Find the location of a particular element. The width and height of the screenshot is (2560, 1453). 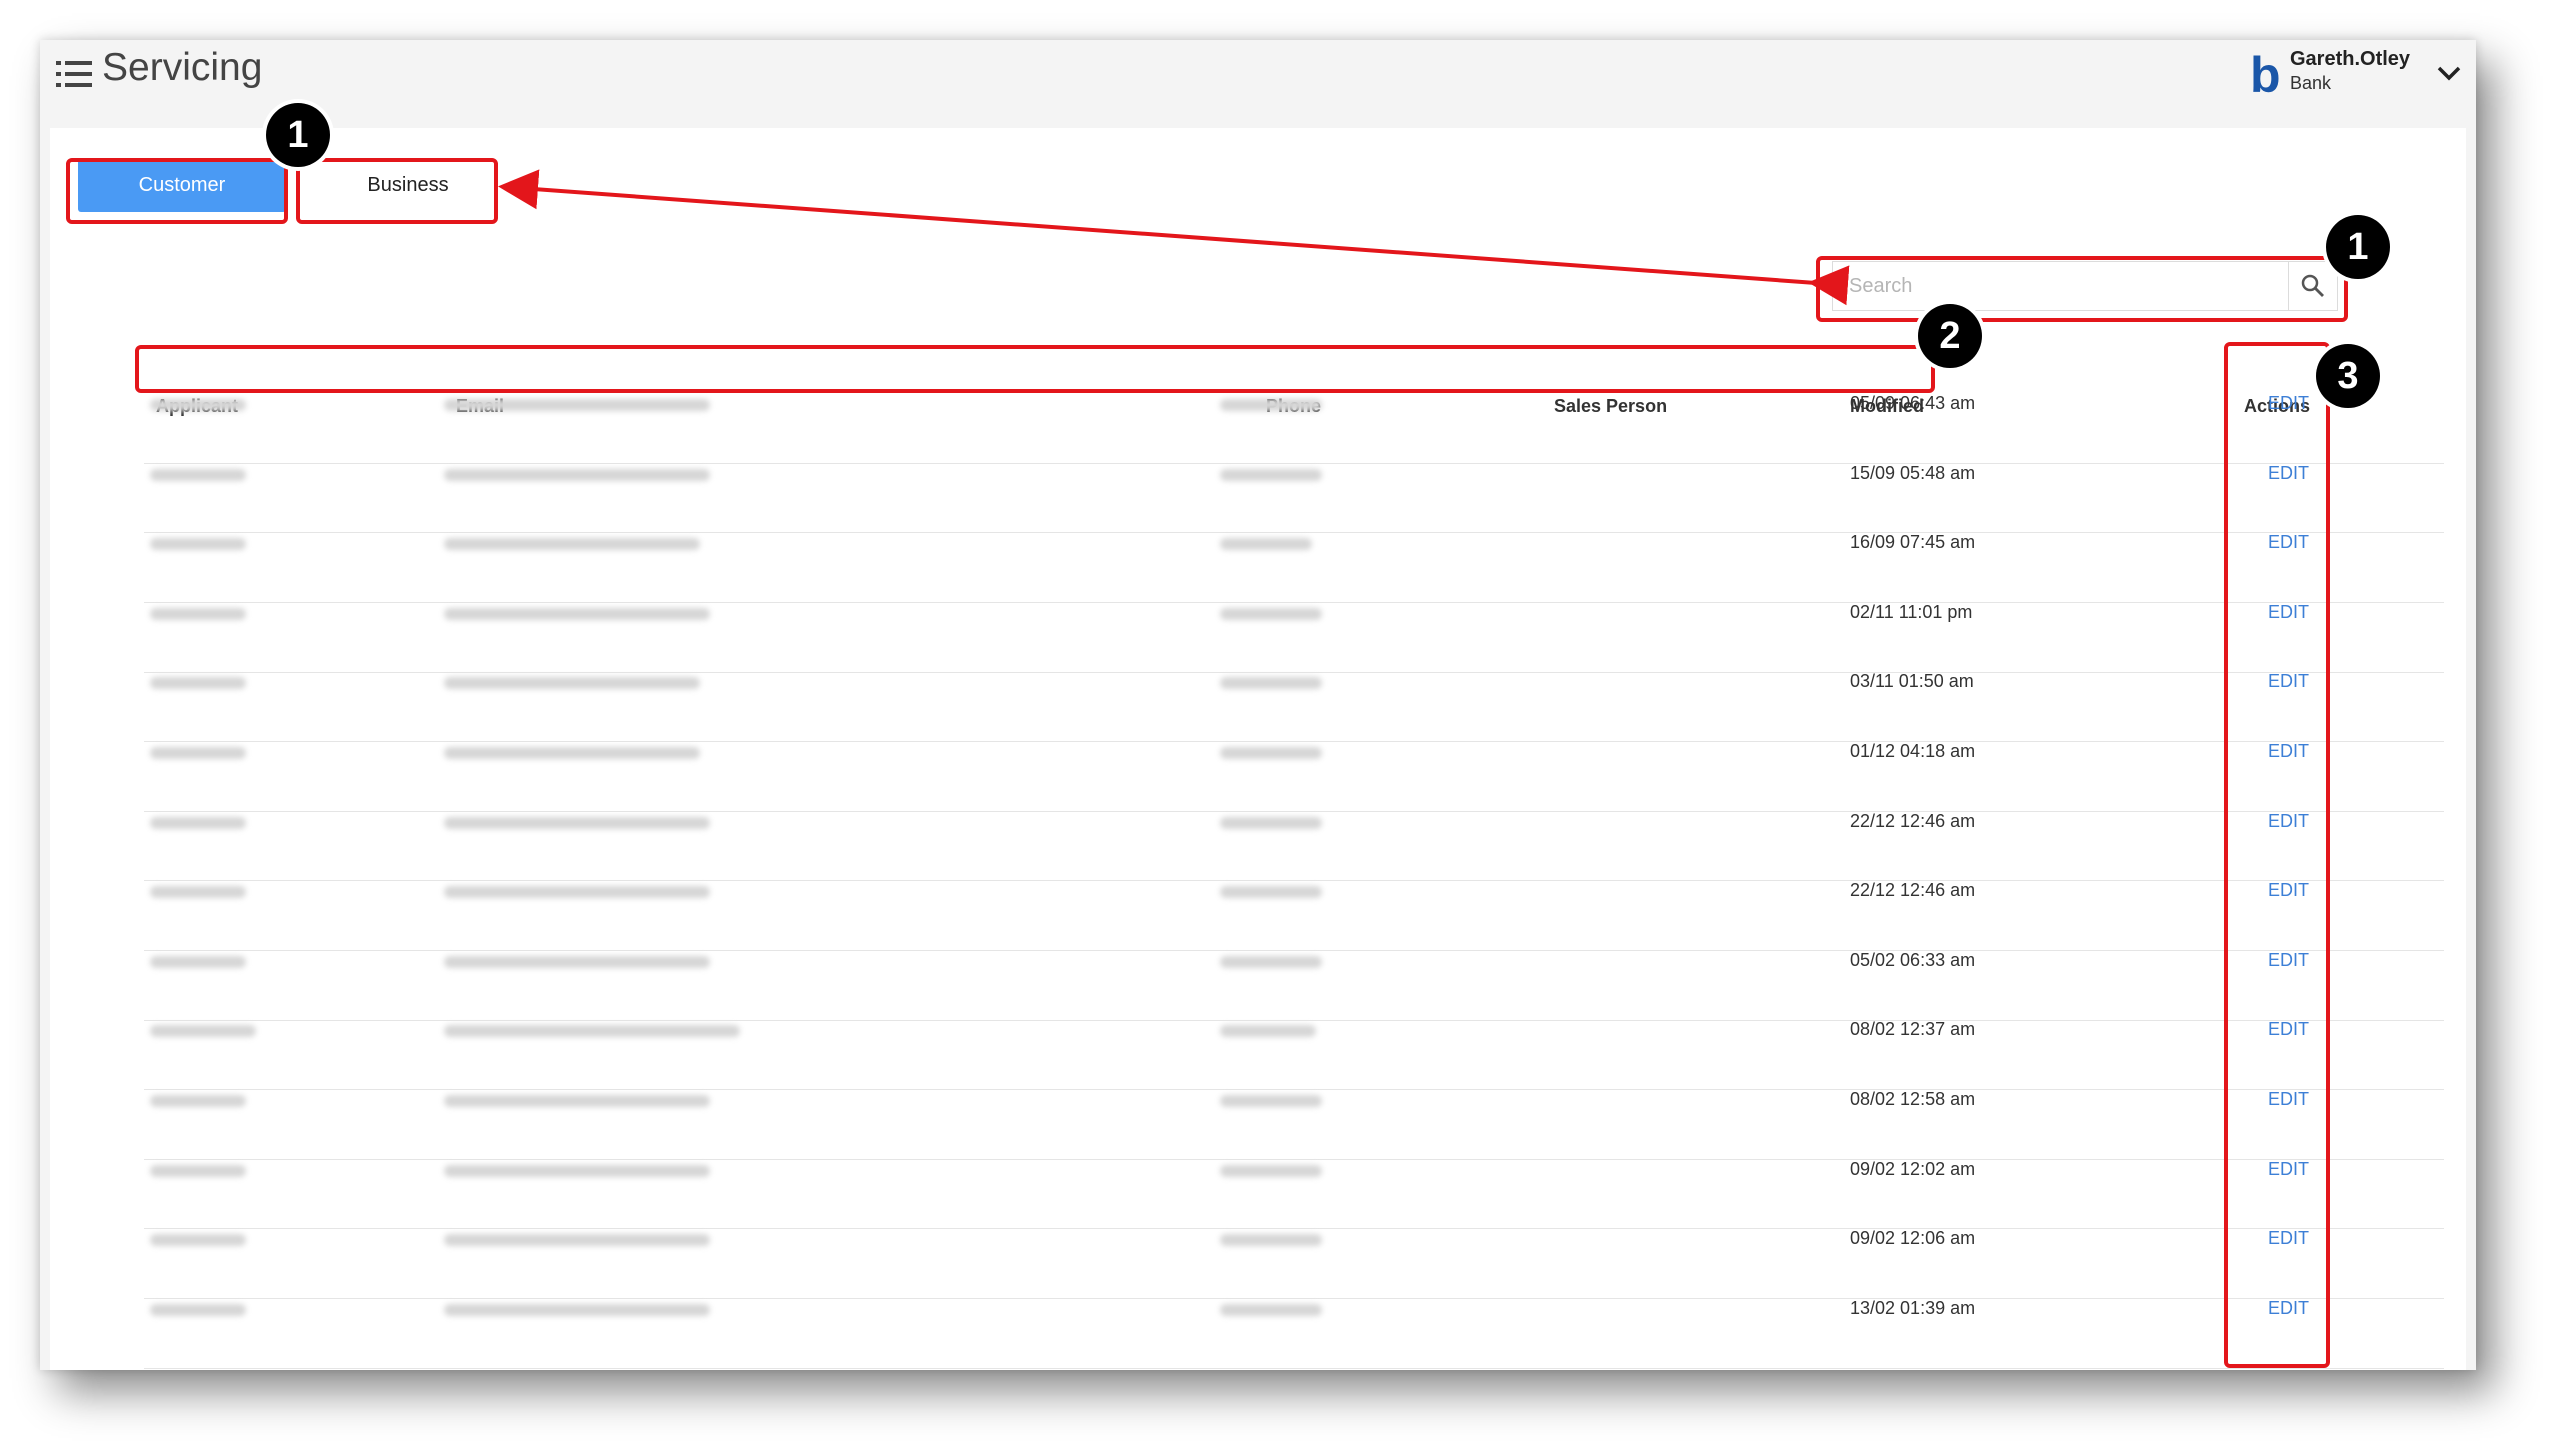

callout-column-headers is located at coordinates (1035, 369).